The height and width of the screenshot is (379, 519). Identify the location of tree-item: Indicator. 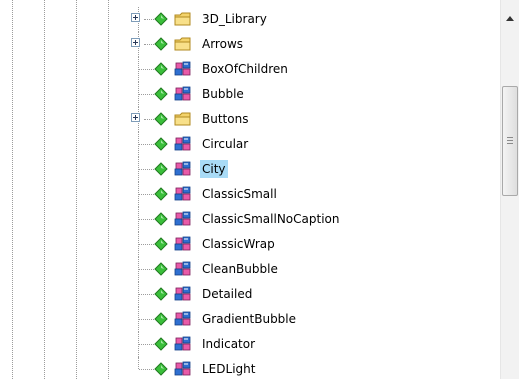
(250, 344).